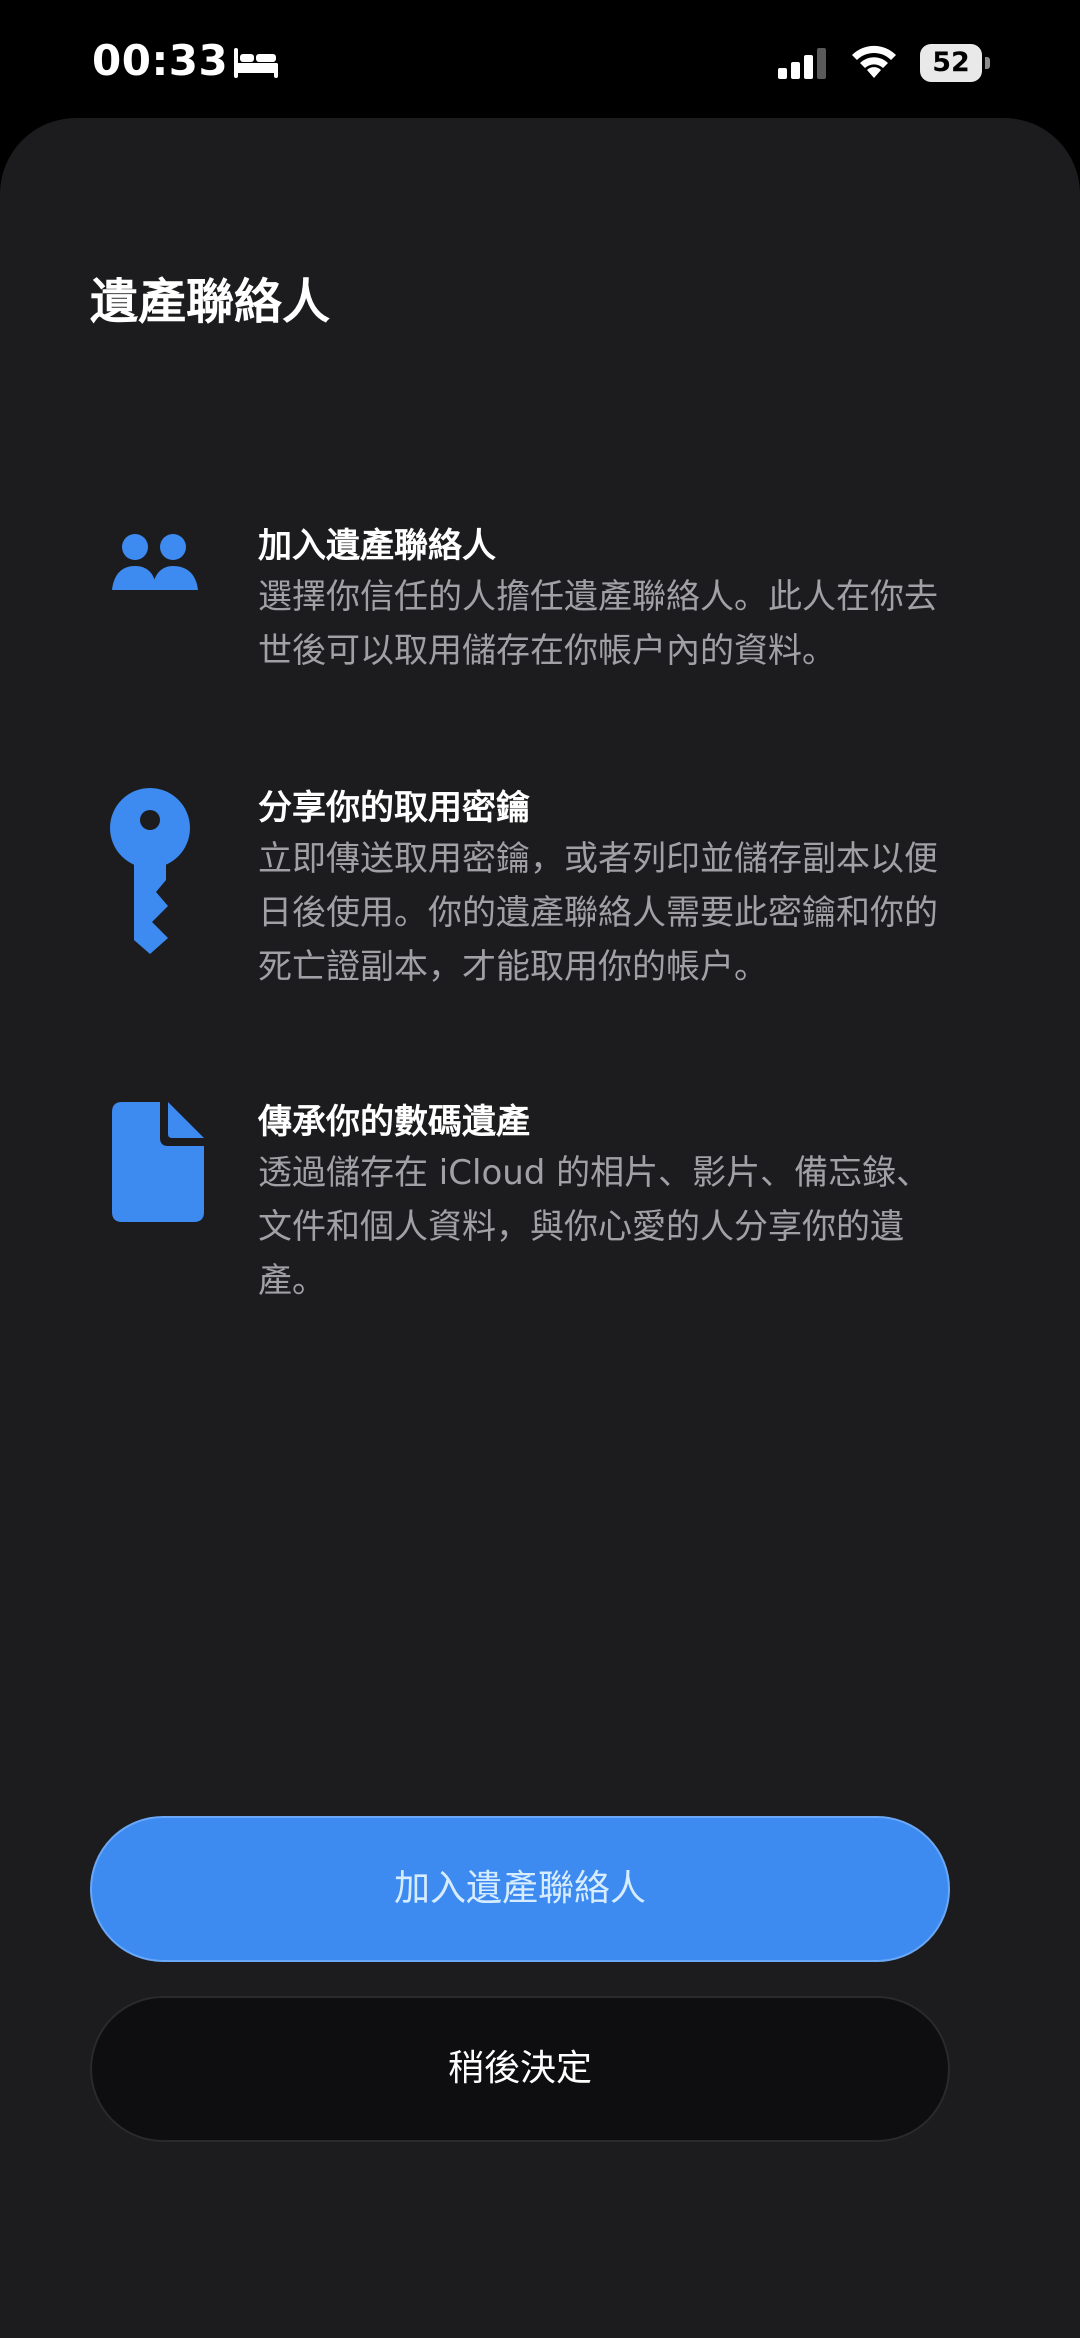  Describe the element at coordinates (520, 2069) in the screenshot. I see `decide-later-button: 稍後決定` at that location.